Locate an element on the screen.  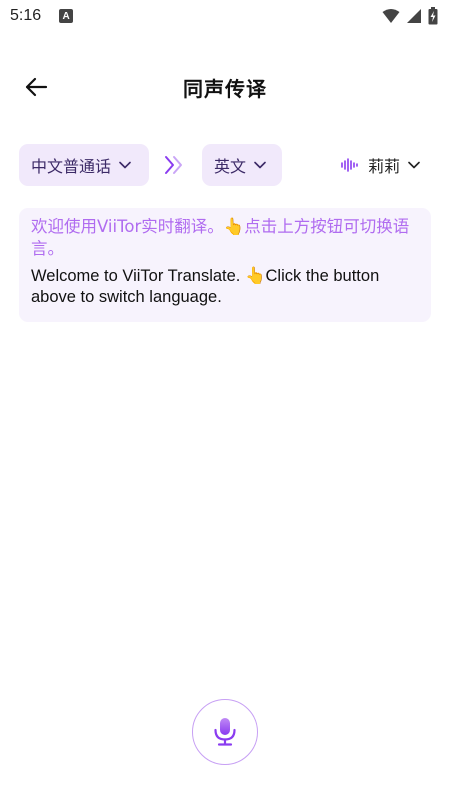
arrow-left-icon is located at coordinates (36, 87).